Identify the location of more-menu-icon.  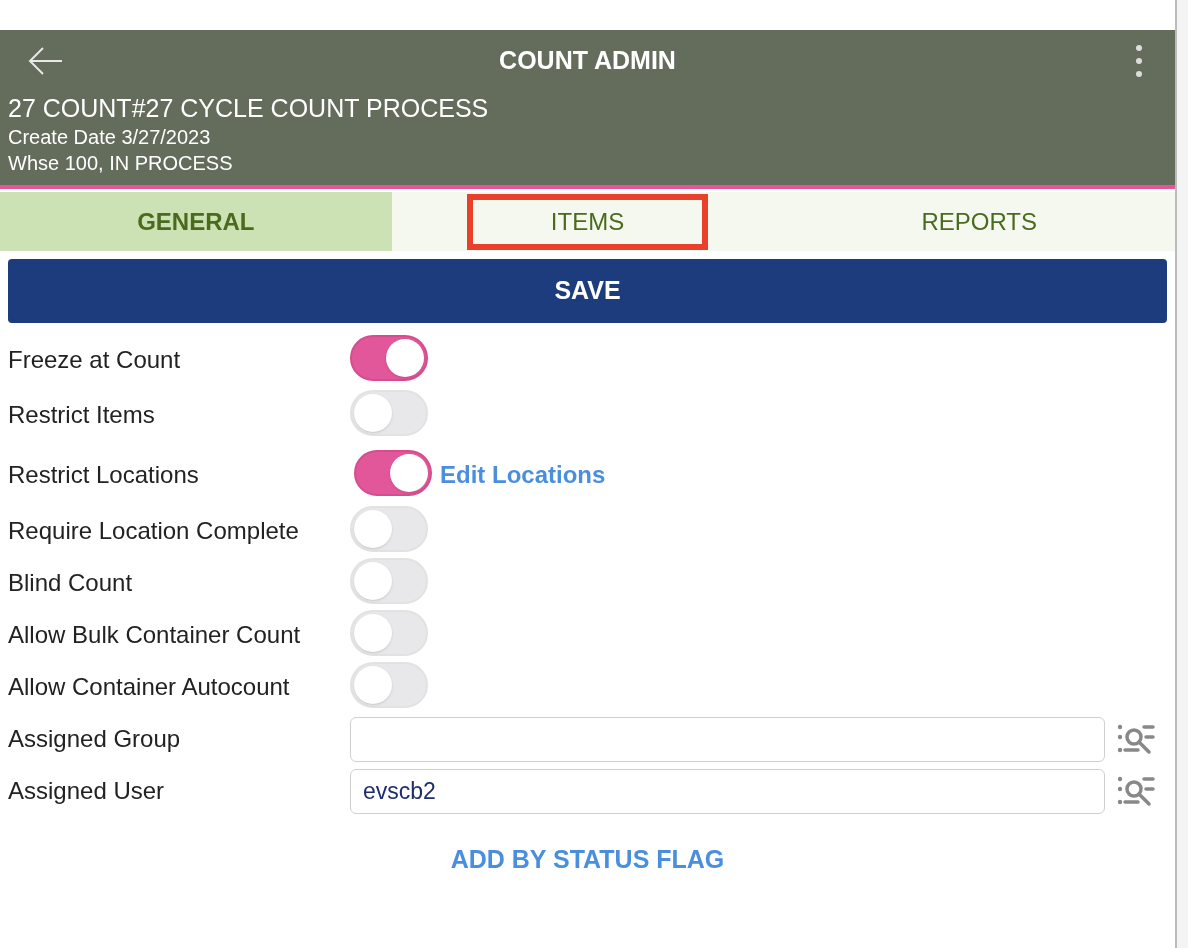
(1139, 61).